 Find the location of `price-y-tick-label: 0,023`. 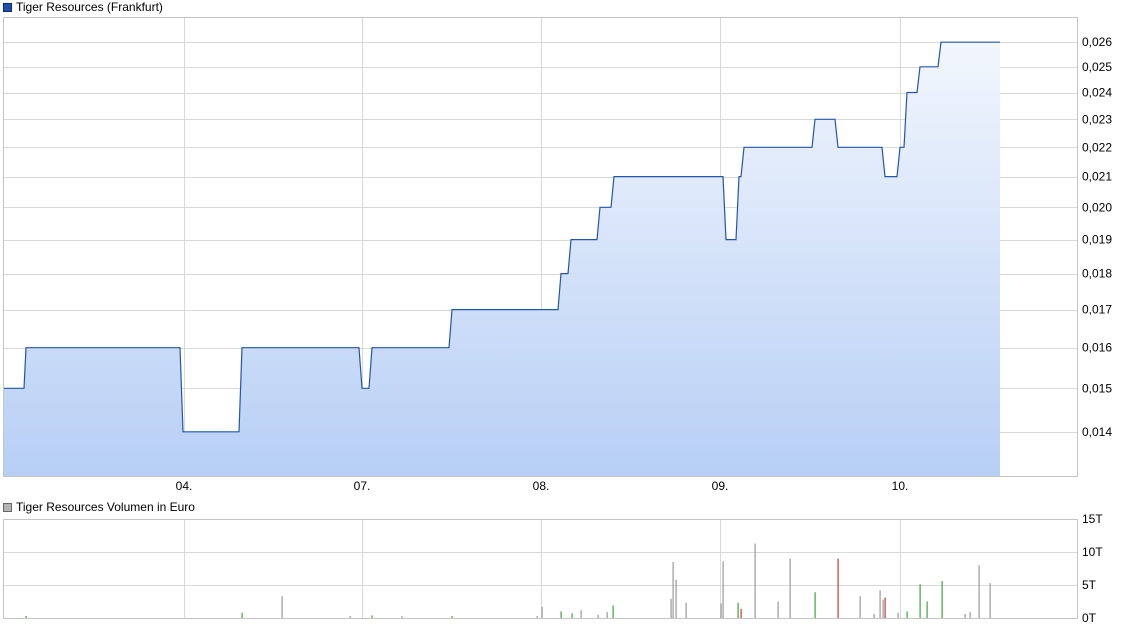

price-y-tick-label: 0,023 is located at coordinates (1097, 119).